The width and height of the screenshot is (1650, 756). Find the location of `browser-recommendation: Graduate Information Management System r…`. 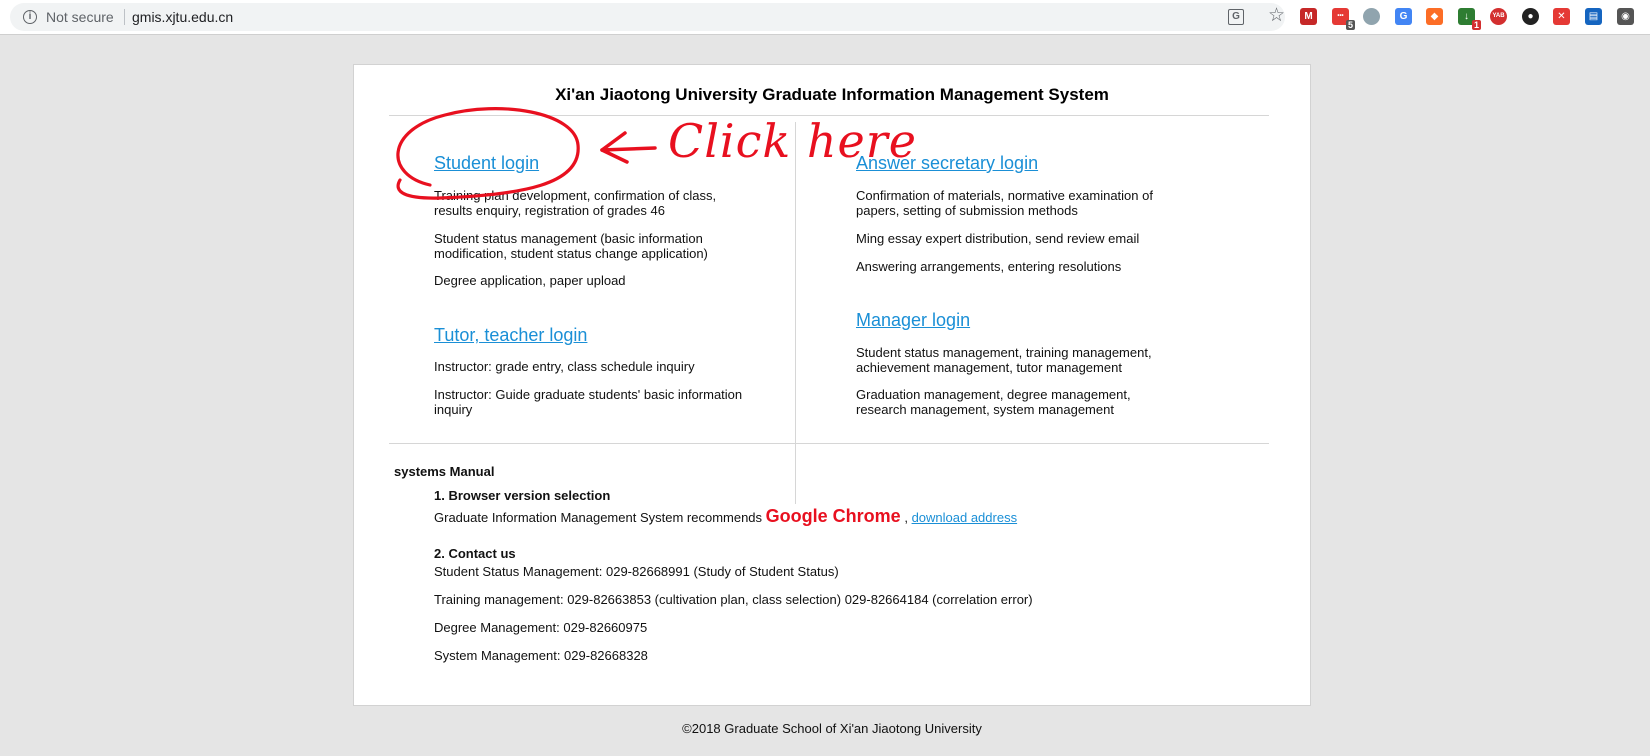

browser-recommendation: Graduate Information Management System r… is located at coordinates (725, 516).